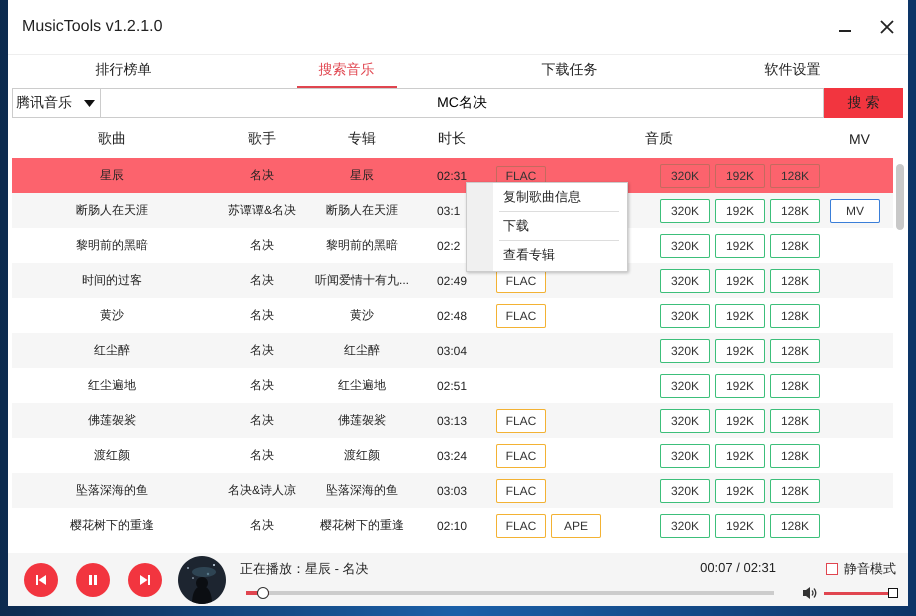 This screenshot has height=616, width=916. What do you see at coordinates (112, 350) in the screenshot?
I see `song-cell-text: 红尘醉` at bounding box center [112, 350].